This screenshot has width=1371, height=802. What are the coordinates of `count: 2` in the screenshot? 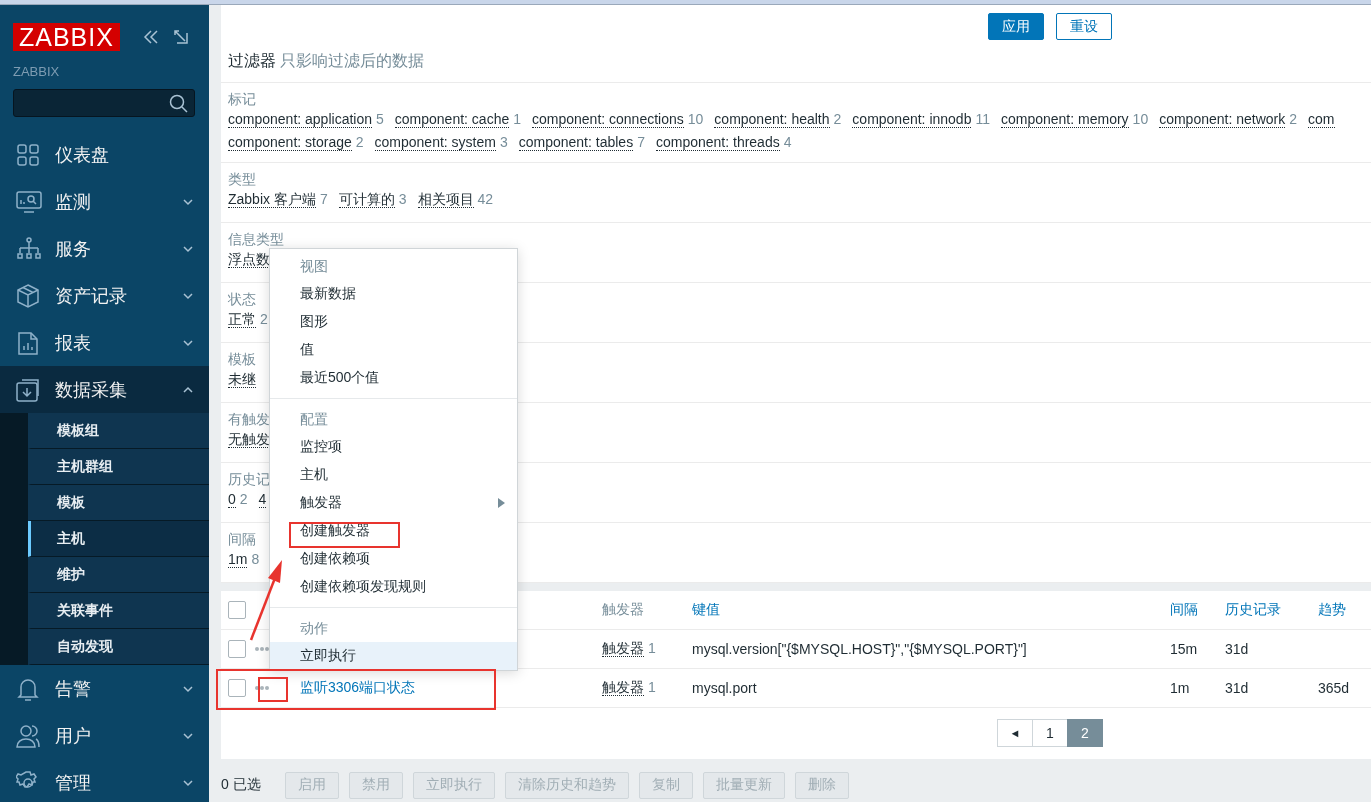 It's located at (1293, 119).